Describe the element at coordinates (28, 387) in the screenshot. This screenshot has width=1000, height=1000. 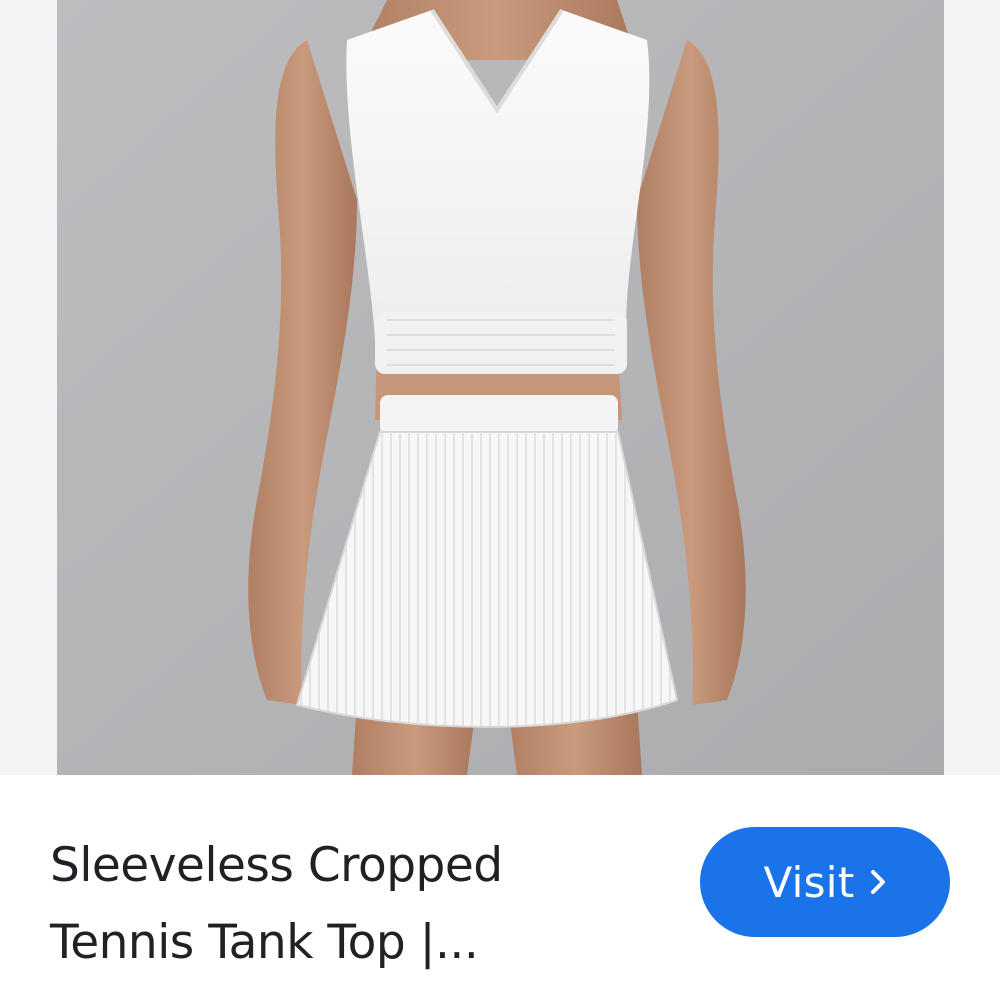
I see `image-side-left` at that location.